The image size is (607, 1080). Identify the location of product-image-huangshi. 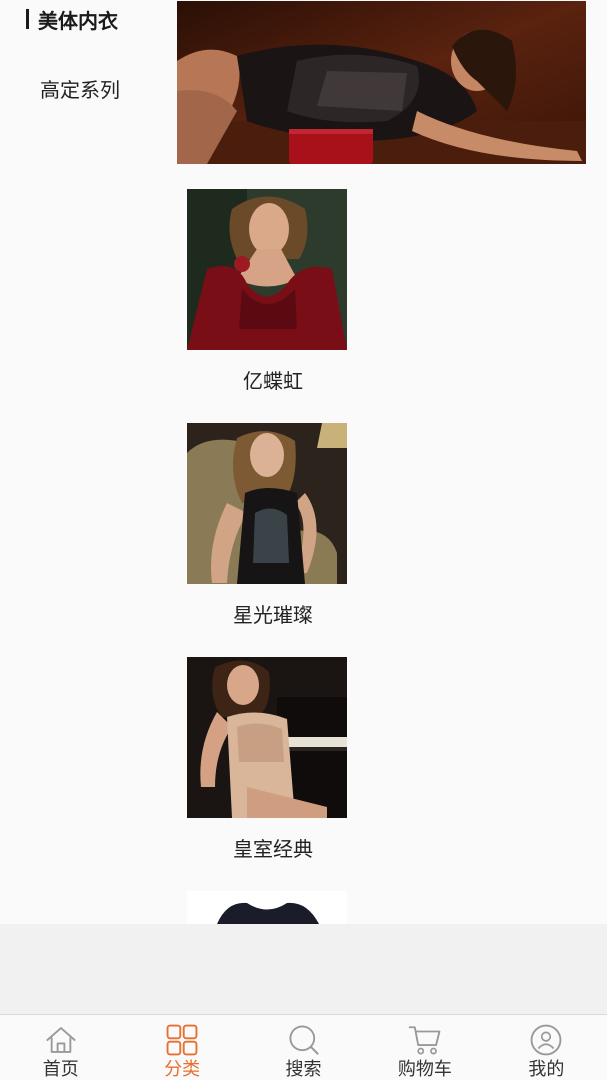
(267, 737).